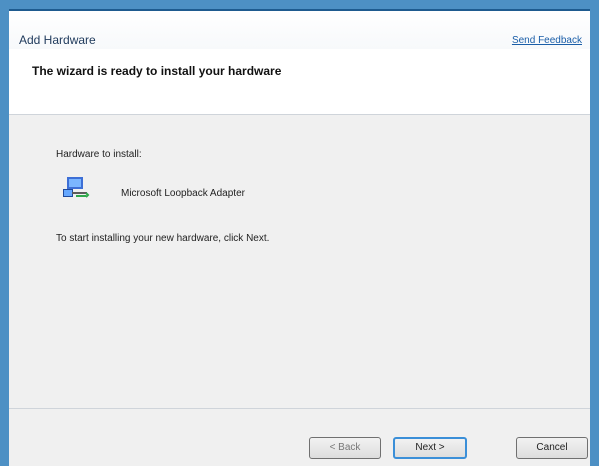 Image resolution: width=599 pixels, height=466 pixels. I want to click on window-title: Add Hardware, so click(57, 40).